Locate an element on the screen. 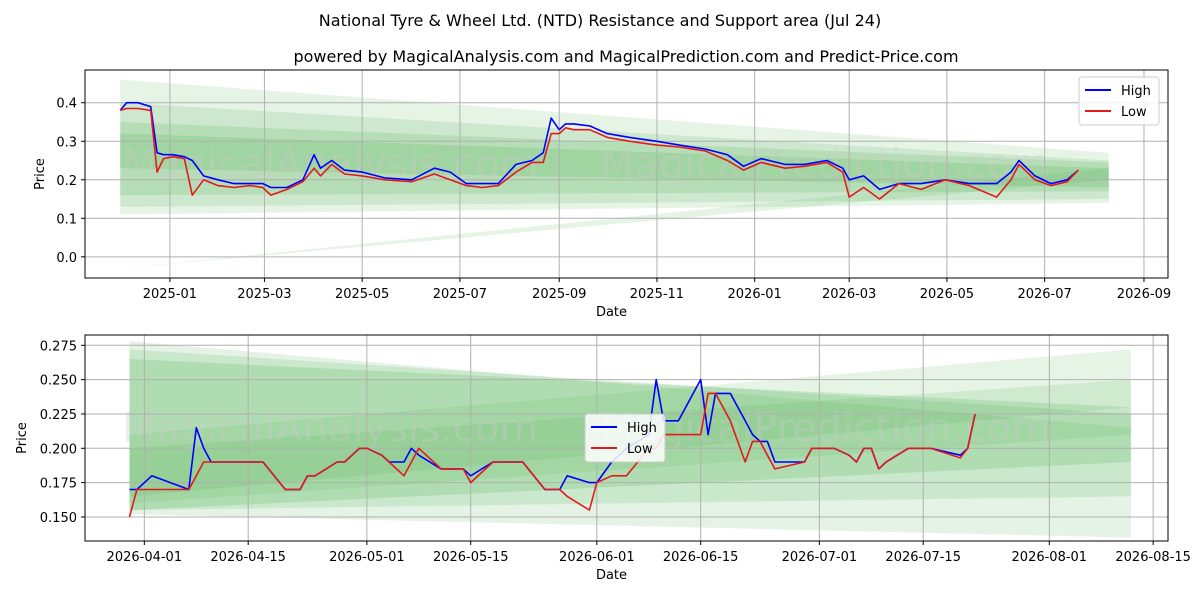 The image size is (1200, 600). x-tick-label: 2026-08-01 is located at coordinates (1050, 557).